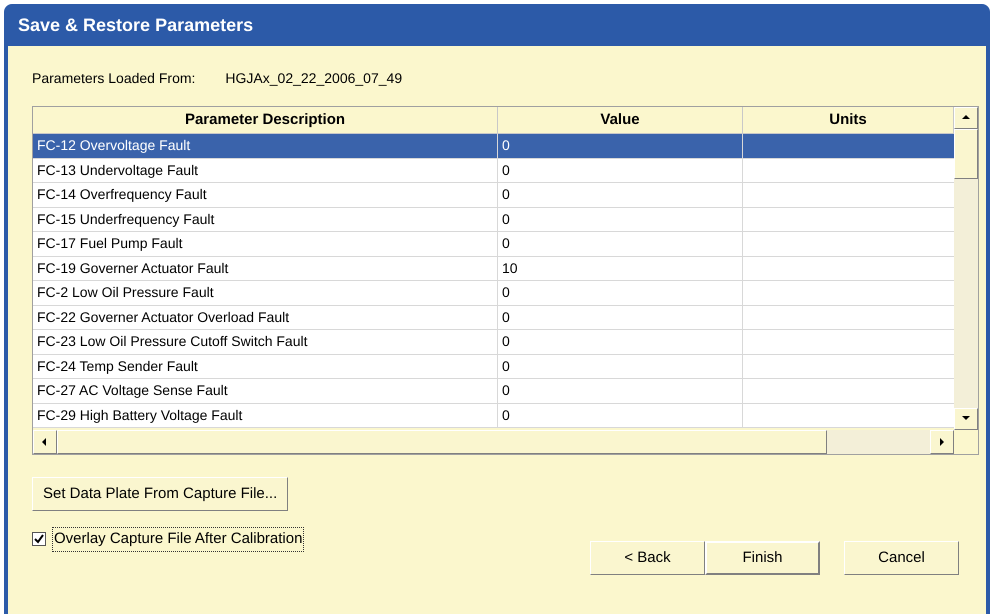  I want to click on table-row: FC-12 Overvoltage Fault 0, so click(493, 146).